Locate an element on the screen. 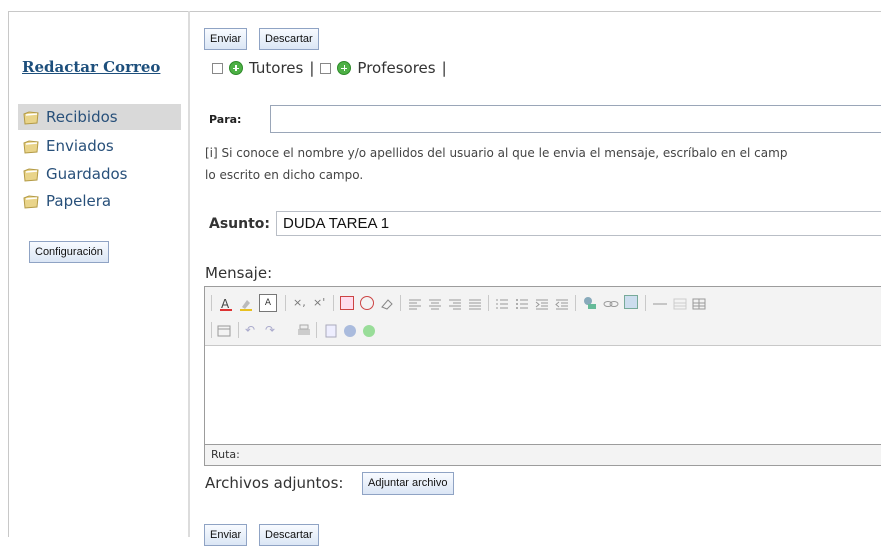  unordered-list-icon is located at coordinates (522, 303).